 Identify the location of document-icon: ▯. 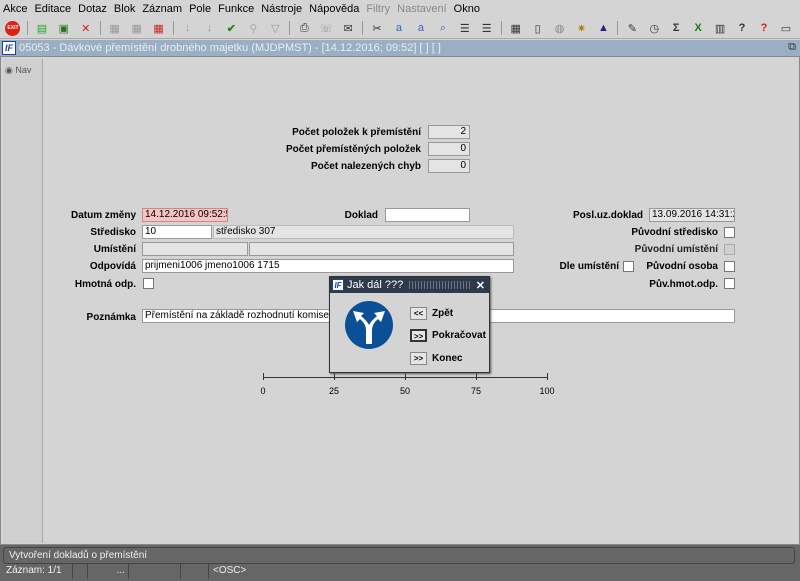
(538, 28).